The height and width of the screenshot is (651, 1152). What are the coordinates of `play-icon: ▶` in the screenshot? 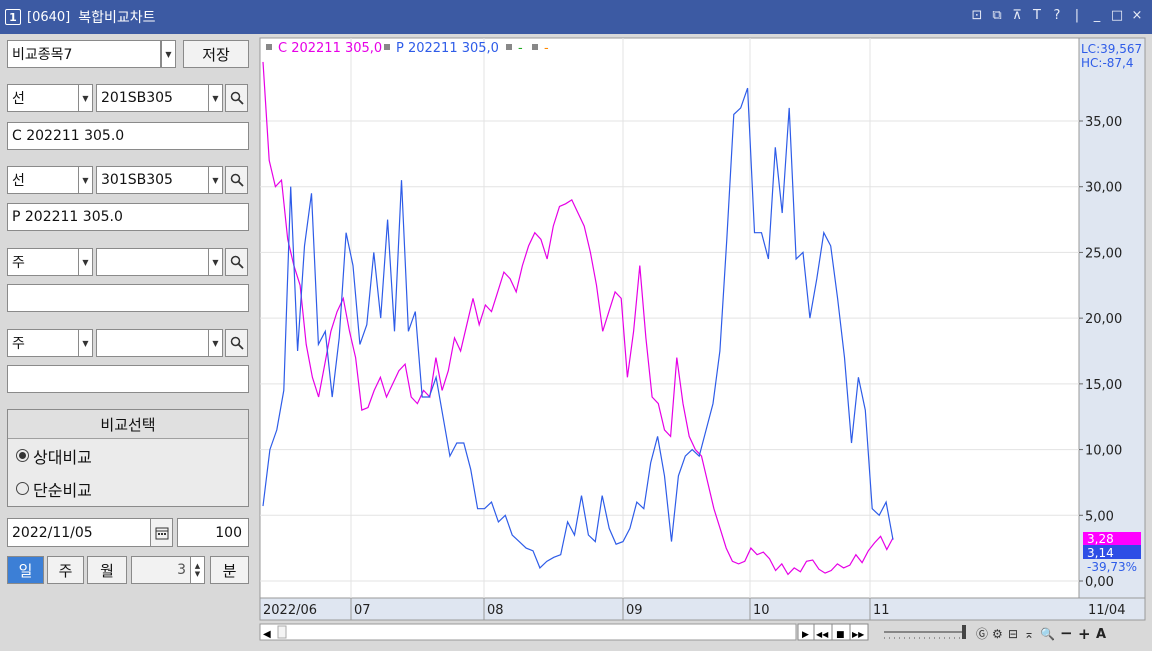 It's located at (805, 635).